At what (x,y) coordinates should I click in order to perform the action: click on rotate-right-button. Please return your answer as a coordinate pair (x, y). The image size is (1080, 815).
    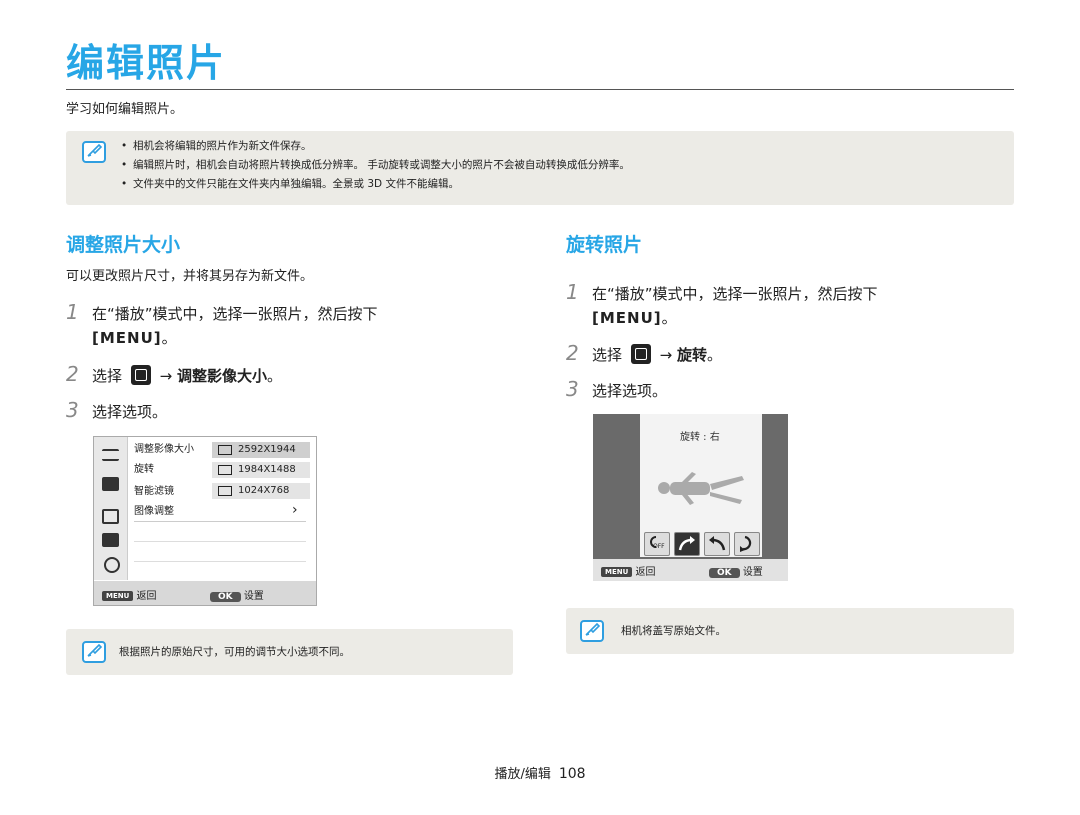
    Looking at the image, I should click on (687, 544).